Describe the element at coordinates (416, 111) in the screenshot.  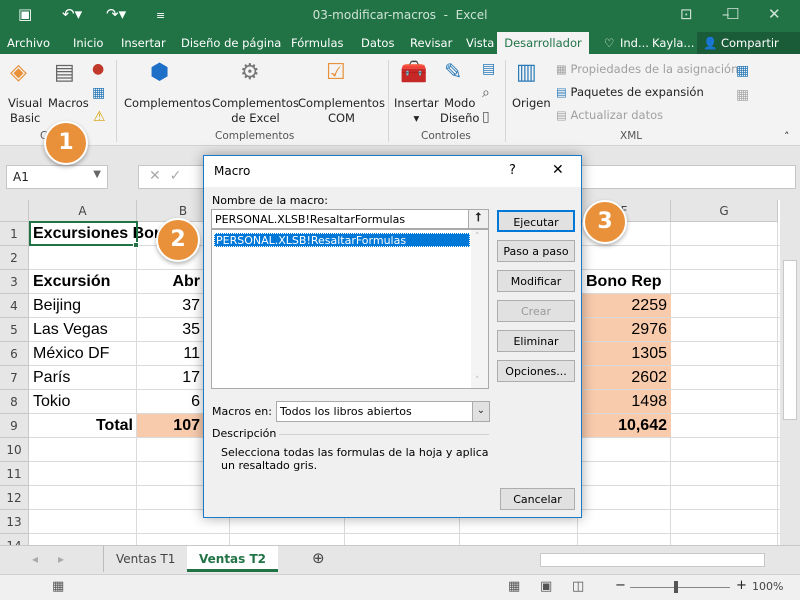
I see `insert-control-button: Insertar ▾` at that location.